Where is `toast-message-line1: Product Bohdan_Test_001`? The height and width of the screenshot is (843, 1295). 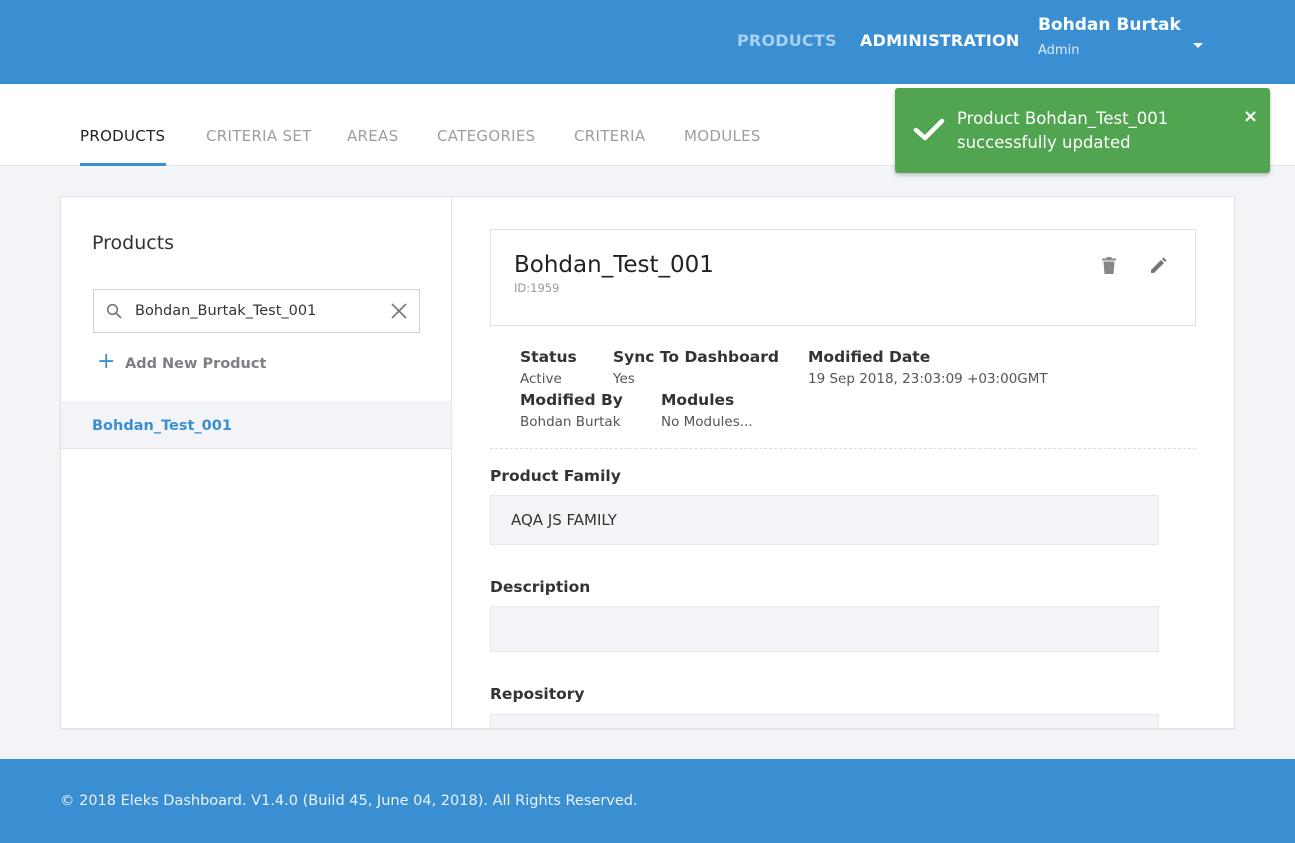 toast-message-line1: Product Bohdan_Test_001 is located at coordinates (1063, 118).